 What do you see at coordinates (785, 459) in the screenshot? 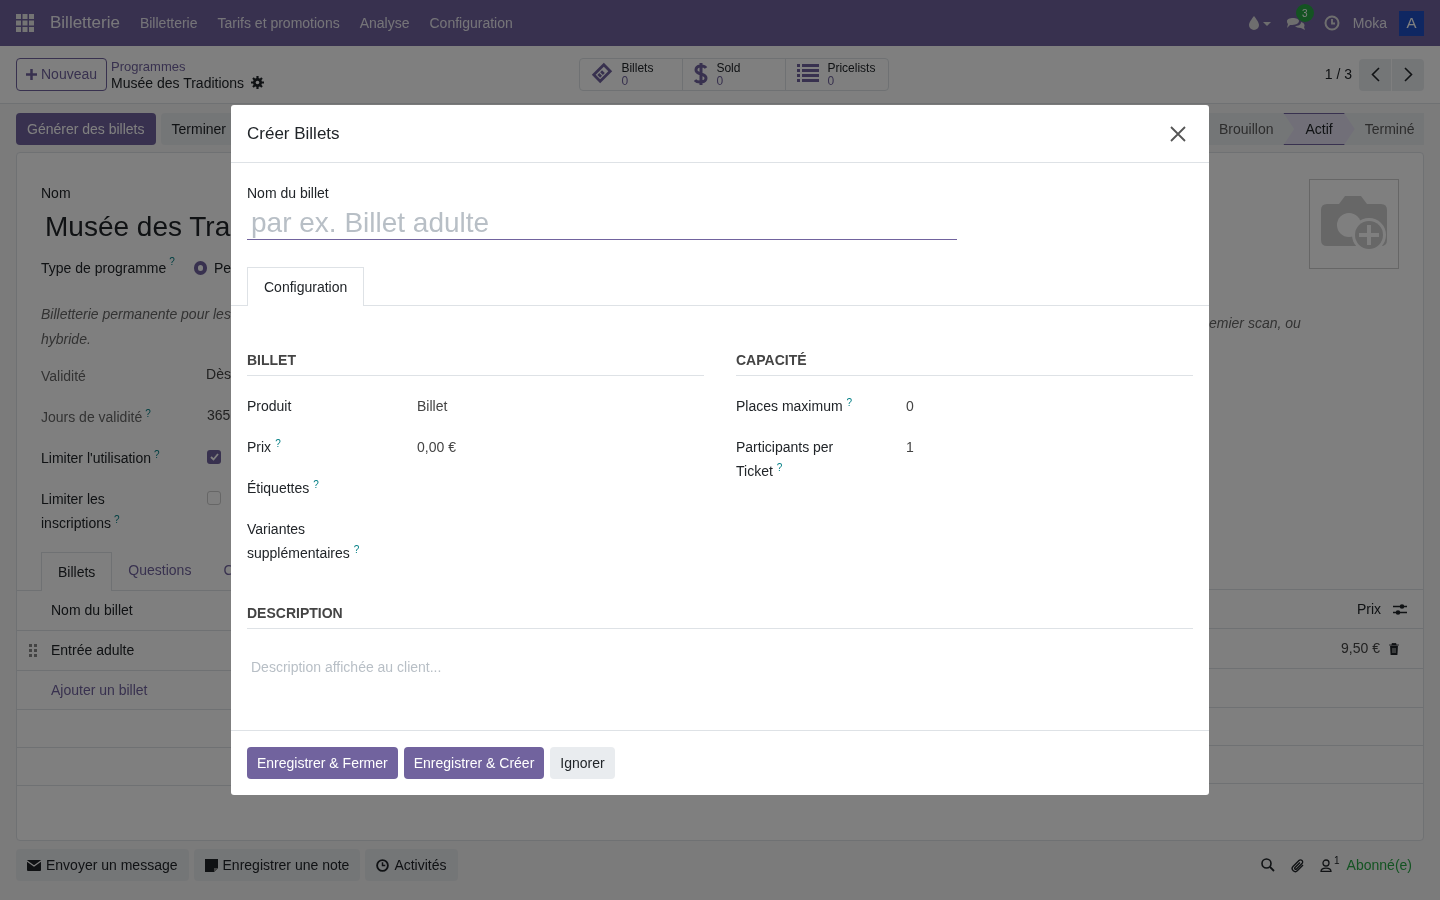
I see `field-label: Participants per Ticket $^{?}$` at bounding box center [785, 459].